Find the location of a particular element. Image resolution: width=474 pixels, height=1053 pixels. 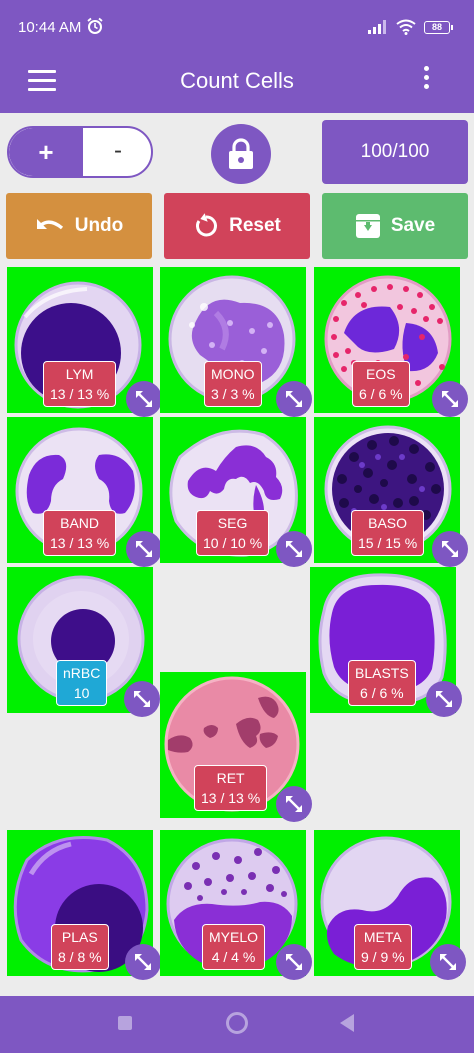

cell-name: MYELO is located at coordinates (234, 937).